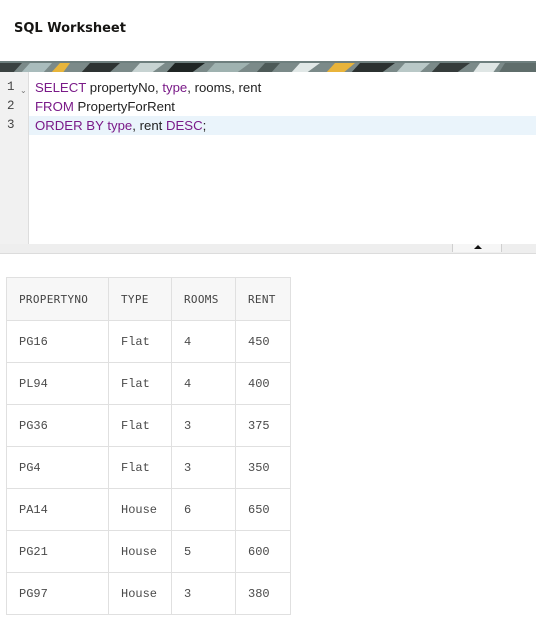  What do you see at coordinates (70, 28) in the screenshot?
I see `page-title: SQL Worksheet` at bounding box center [70, 28].